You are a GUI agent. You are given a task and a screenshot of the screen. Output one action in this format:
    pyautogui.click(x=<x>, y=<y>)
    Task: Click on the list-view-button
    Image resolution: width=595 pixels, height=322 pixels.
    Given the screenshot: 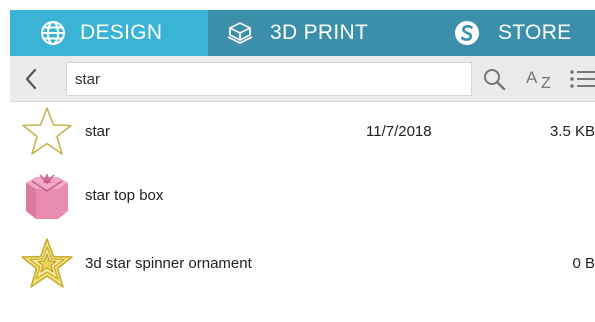 What is the action you would take?
    pyautogui.click(x=581, y=79)
    